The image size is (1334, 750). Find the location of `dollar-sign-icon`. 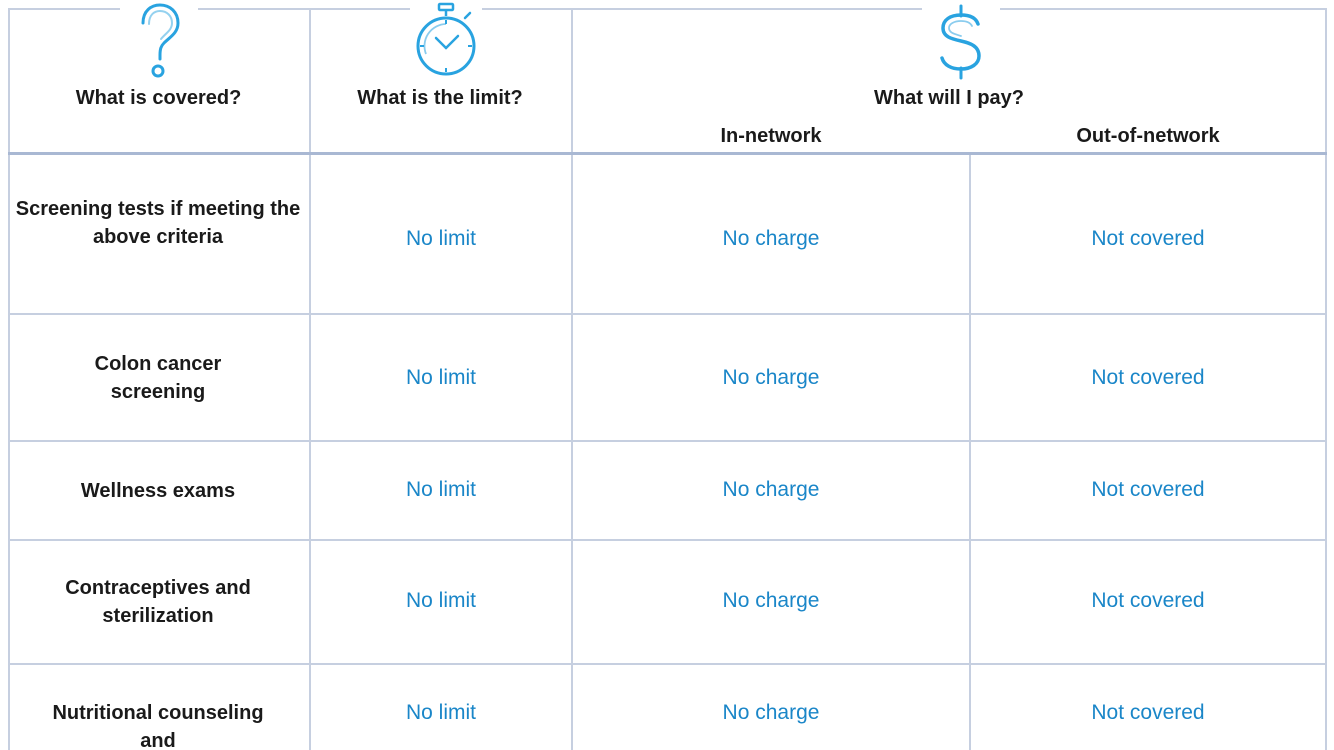

dollar-sign-icon is located at coordinates (960, 42).